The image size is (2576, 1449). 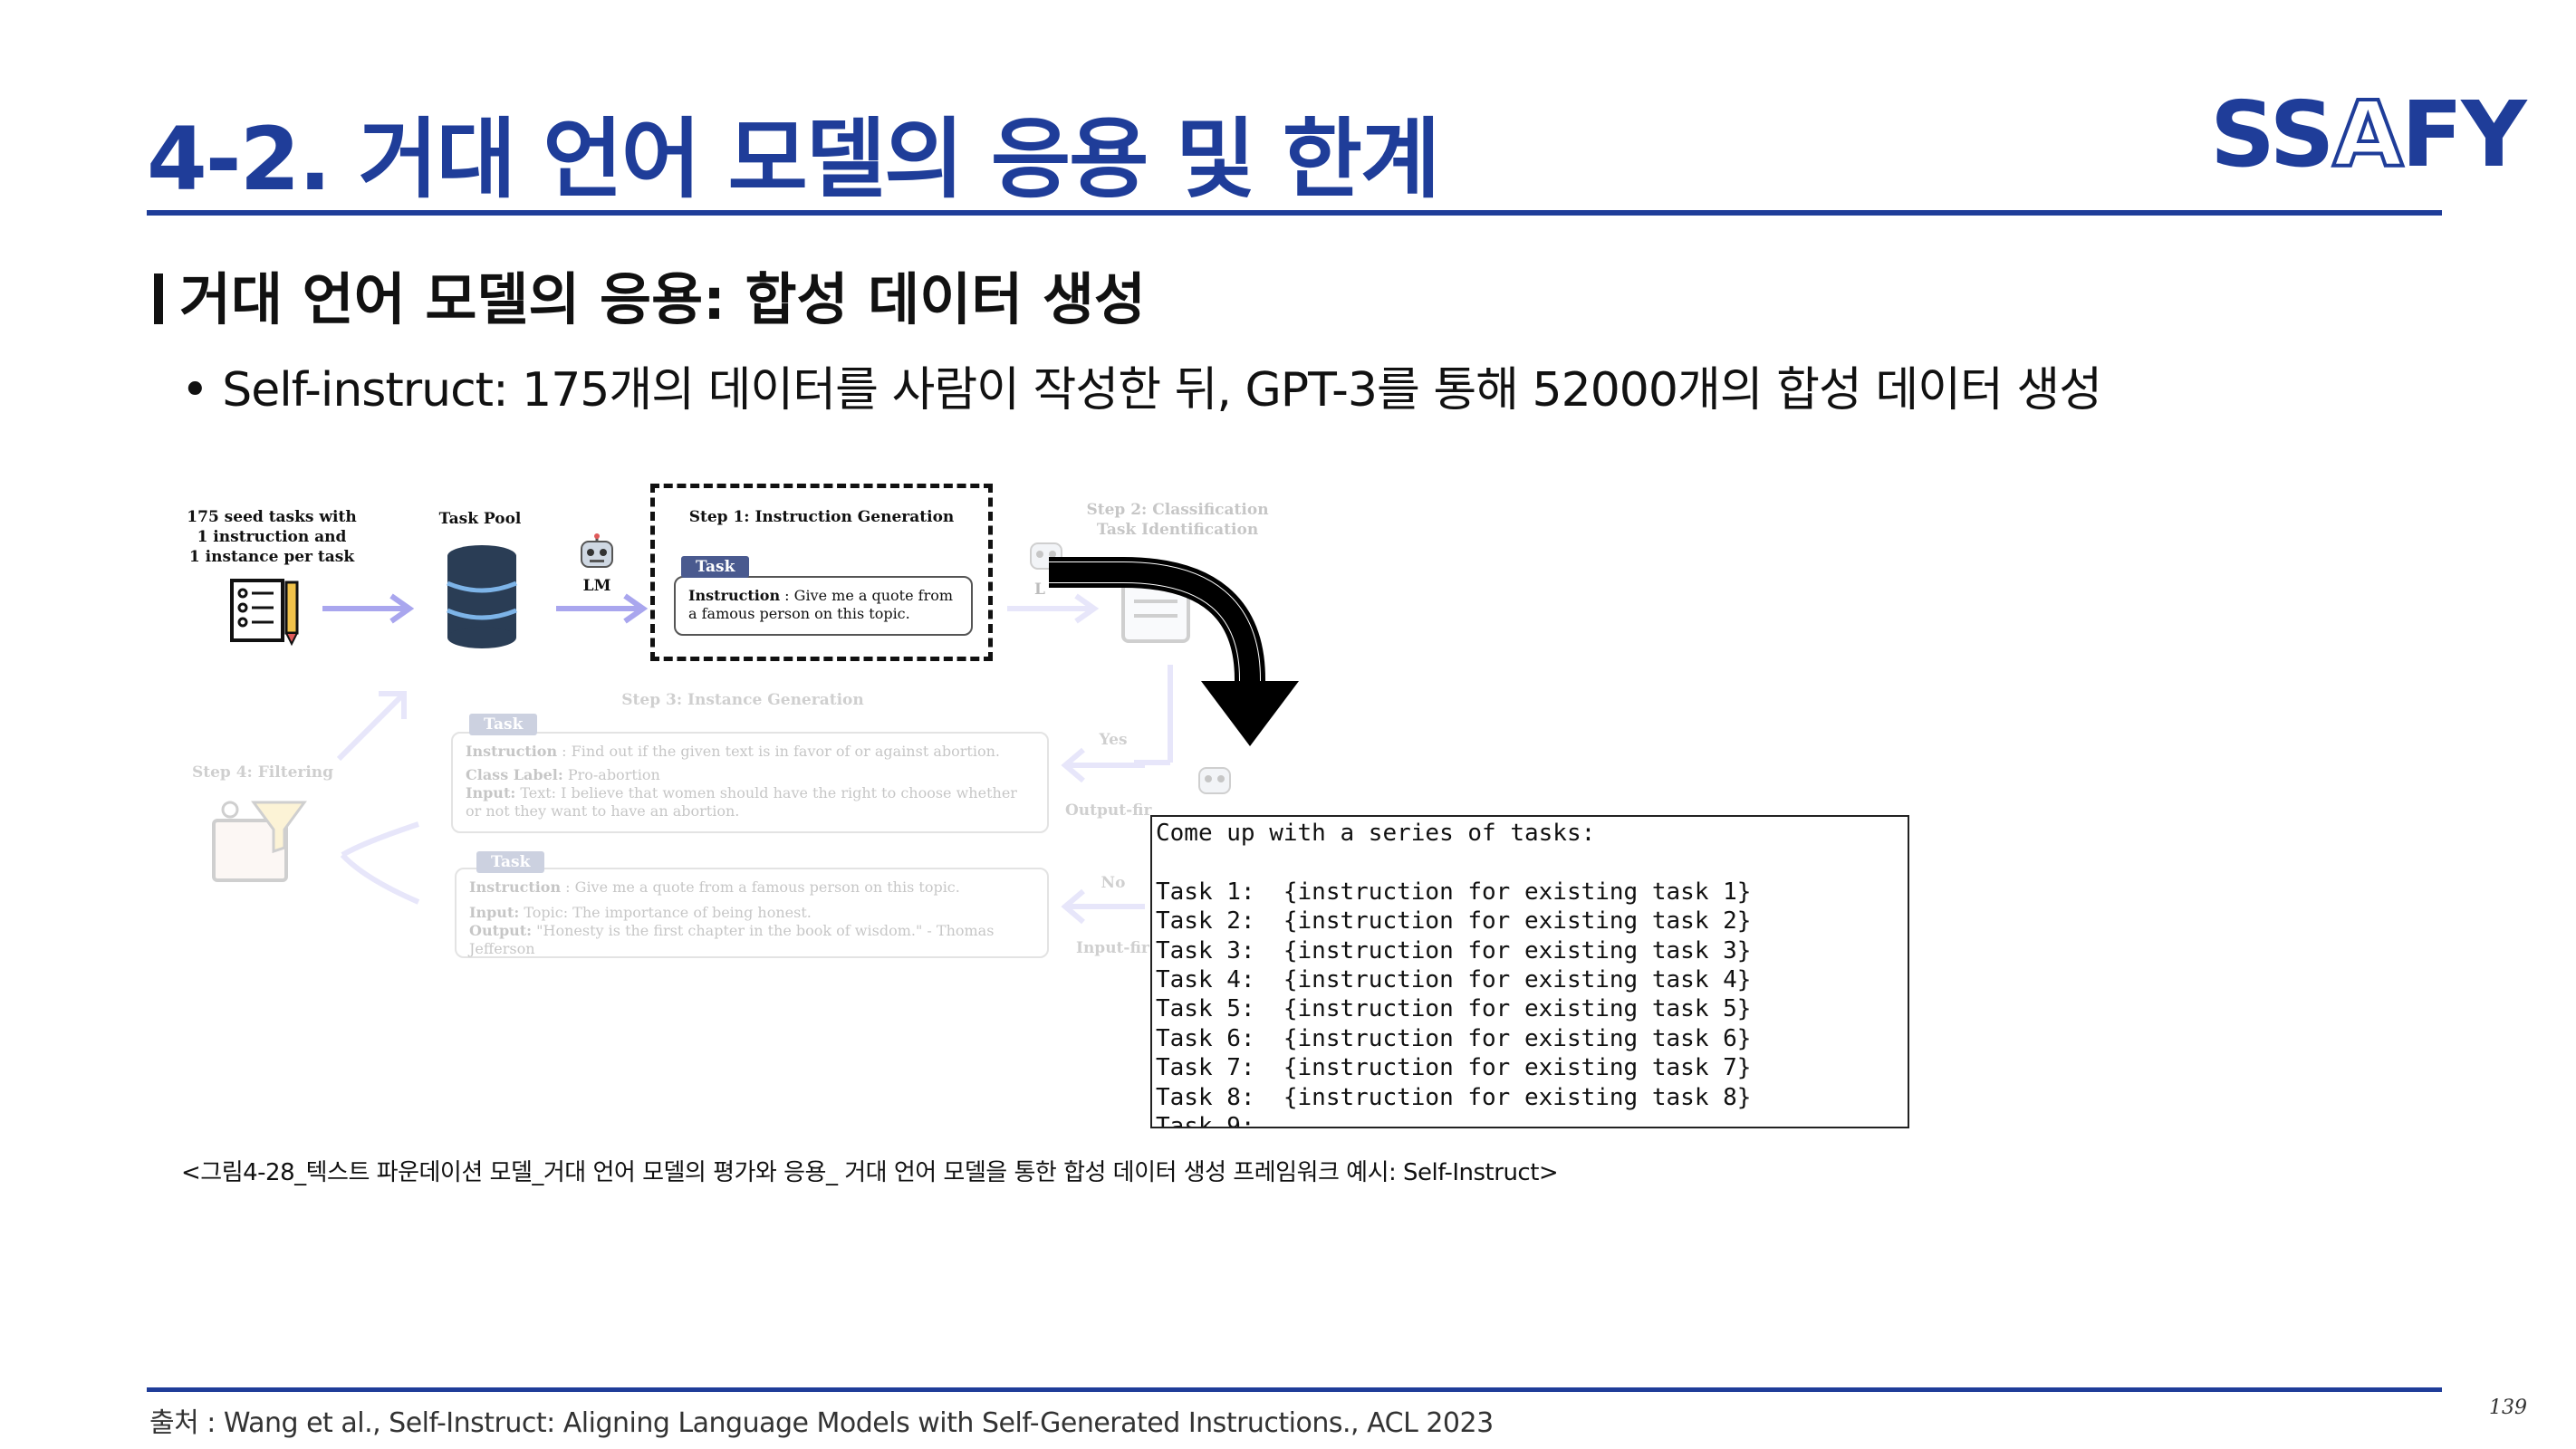 What do you see at coordinates (665, 912) in the screenshot?
I see `input-text: Topic: The importance of being honest.` at bounding box center [665, 912].